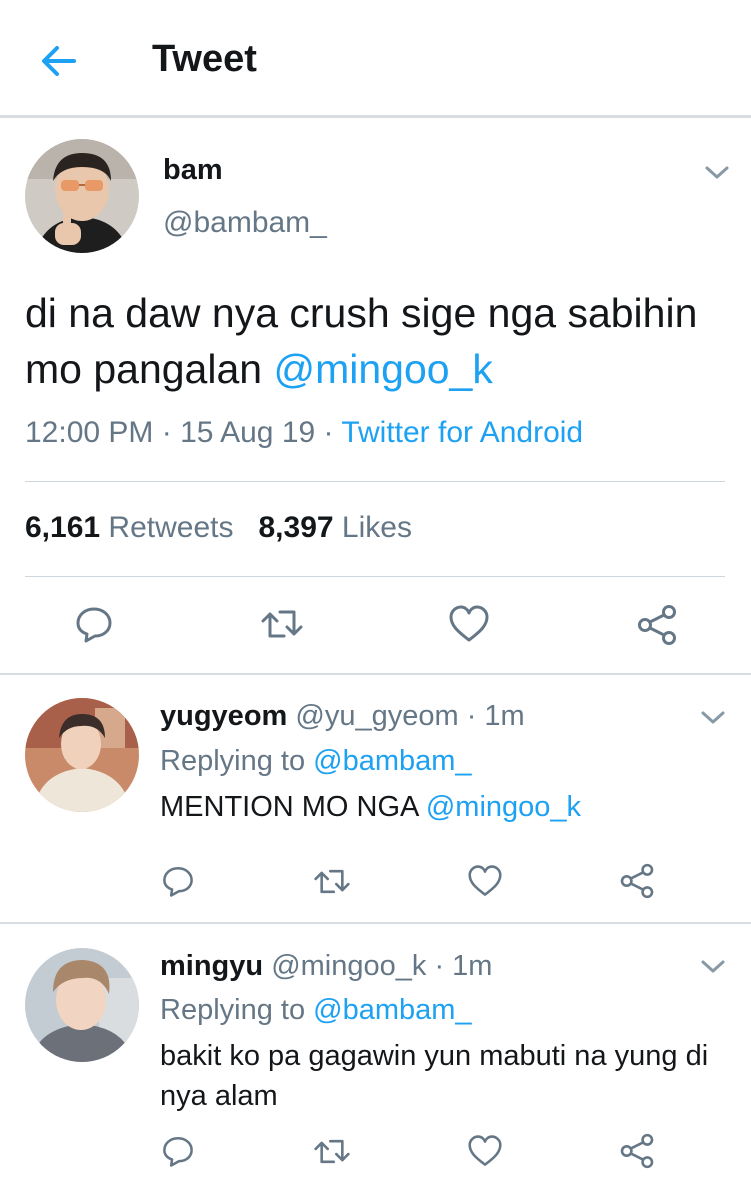  I want to click on reply-text: MENTION MO NGA @mingoo_k, so click(445, 807).